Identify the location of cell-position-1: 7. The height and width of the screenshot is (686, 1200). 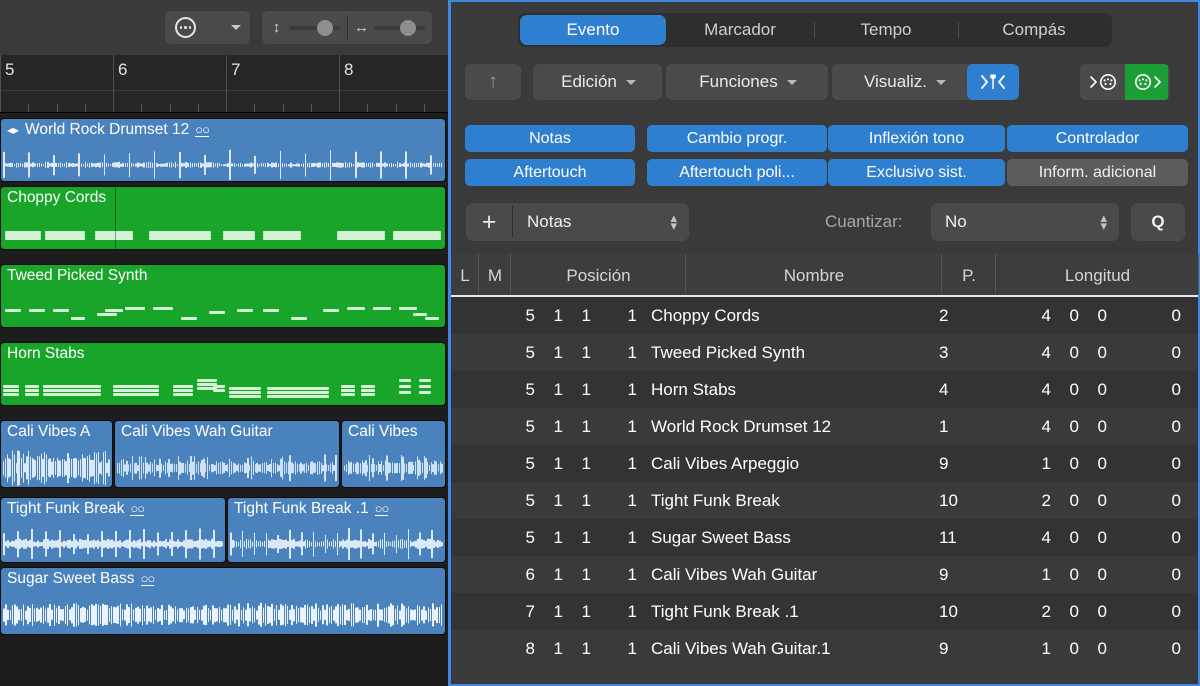
(530, 611).